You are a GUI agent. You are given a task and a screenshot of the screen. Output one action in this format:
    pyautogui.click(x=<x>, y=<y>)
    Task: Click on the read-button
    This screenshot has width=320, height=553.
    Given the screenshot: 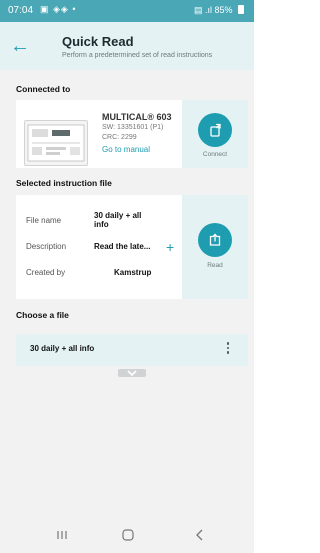 What is the action you would take?
    pyautogui.click(x=215, y=240)
    